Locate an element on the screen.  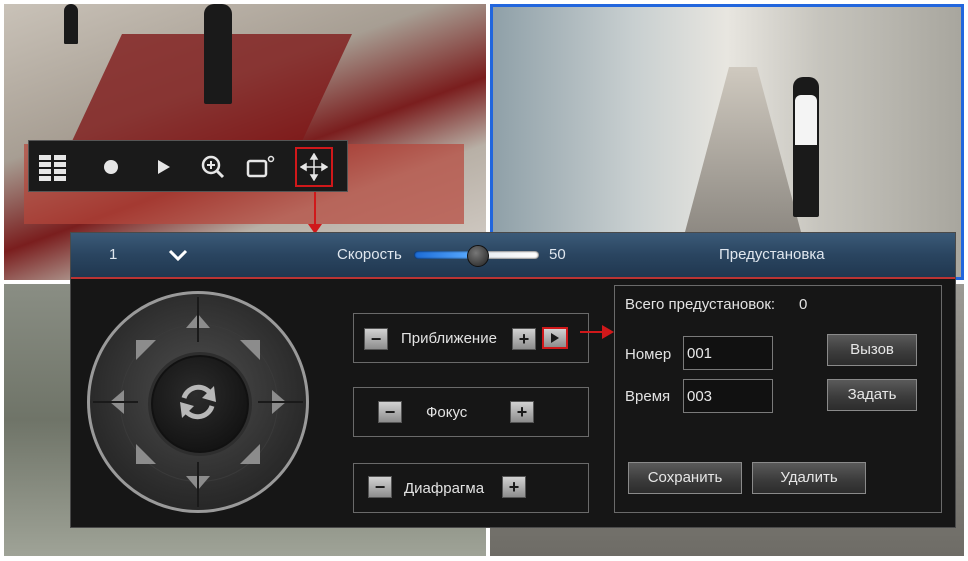
preset-call-button: Вызов is located at coordinates (872, 350).